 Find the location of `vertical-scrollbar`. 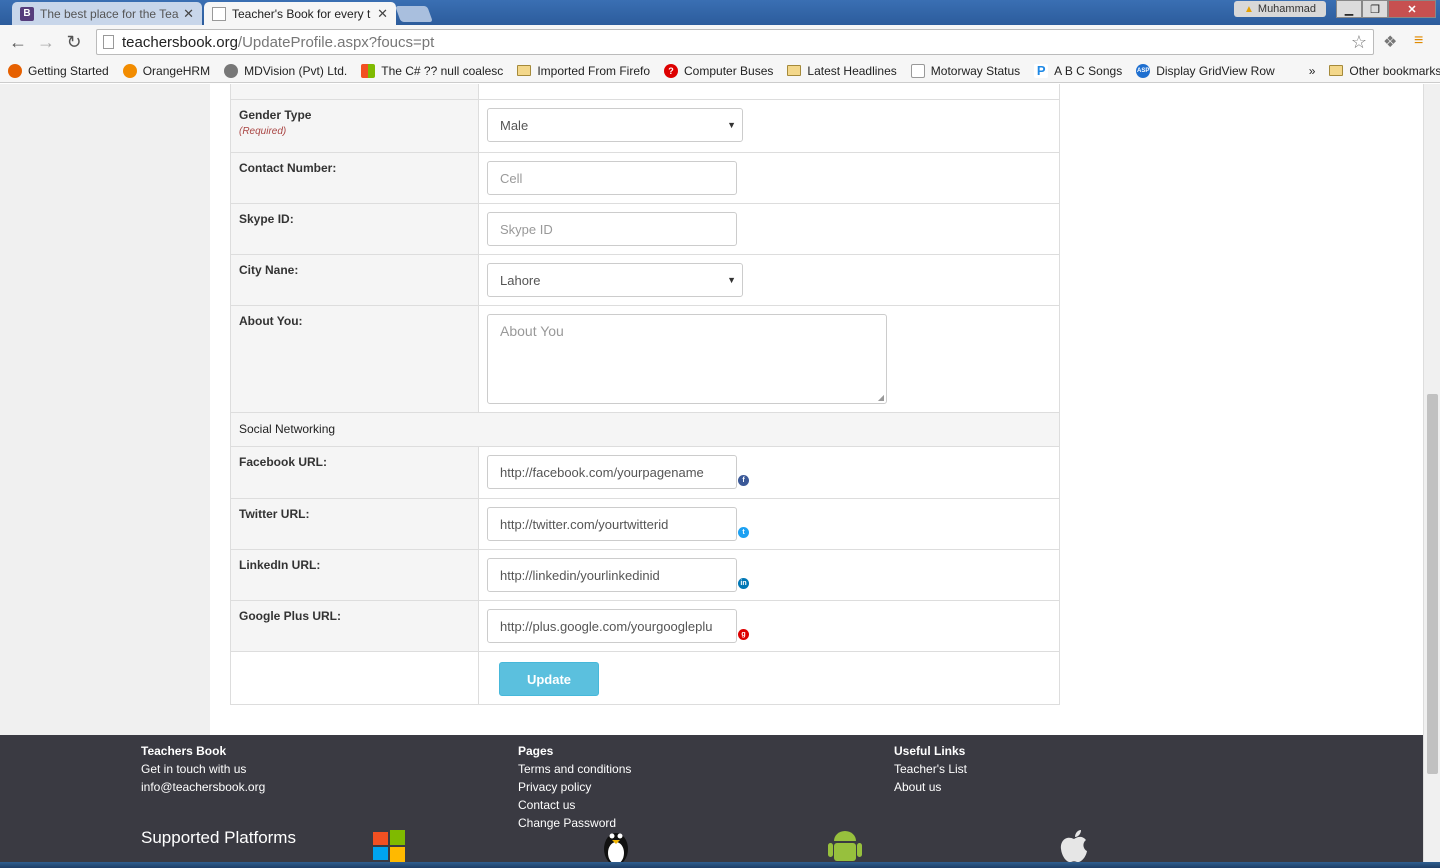

vertical-scrollbar is located at coordinates (1431, 473).